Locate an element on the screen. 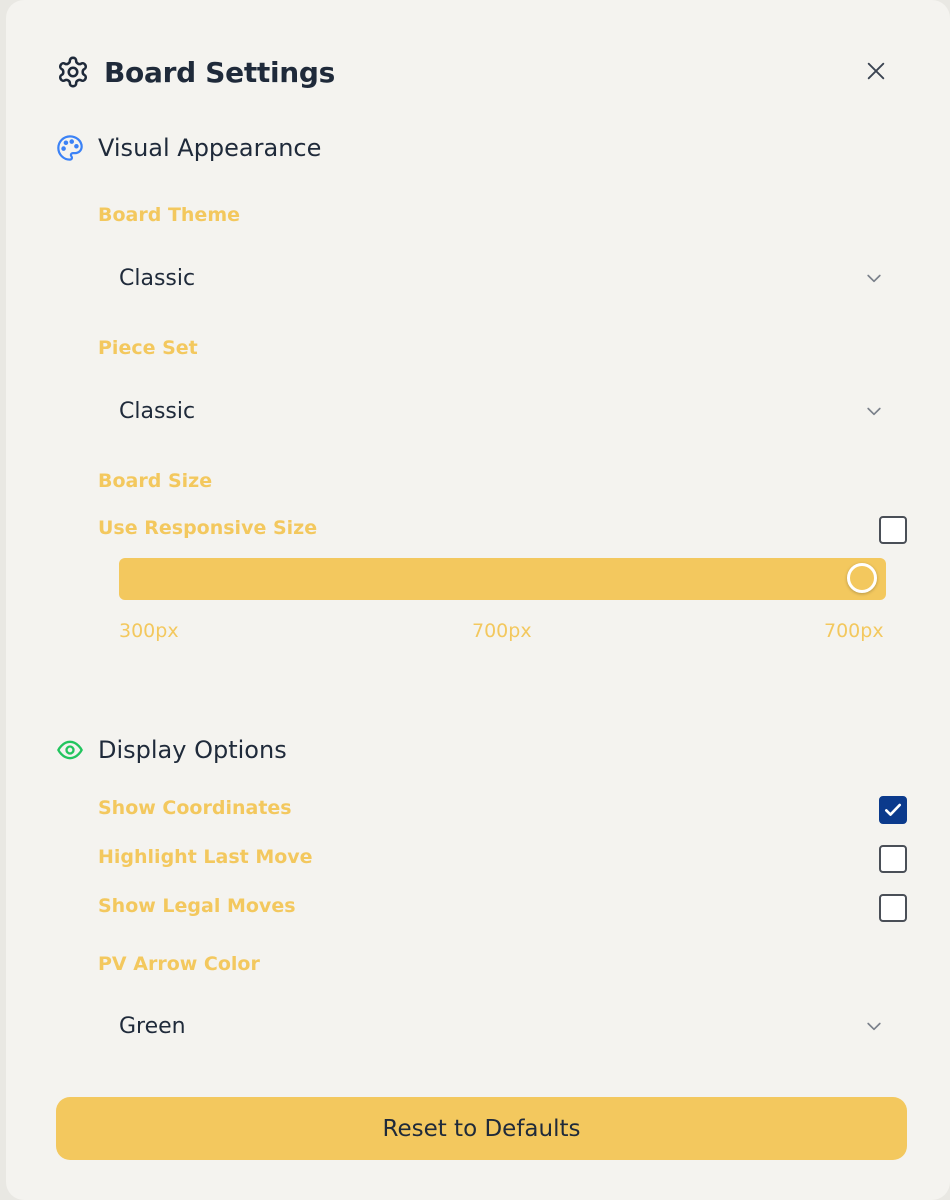 The height and width of the screenshot is (1200, 950). eye-icon is located at coordinates (70, 750).